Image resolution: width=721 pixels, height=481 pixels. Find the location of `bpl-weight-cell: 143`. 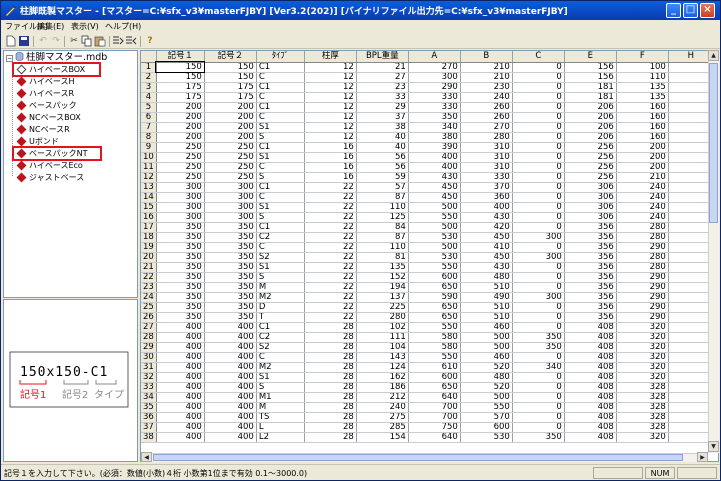

bpl-weight-cell: 143 is located at coordinates (382, 357).